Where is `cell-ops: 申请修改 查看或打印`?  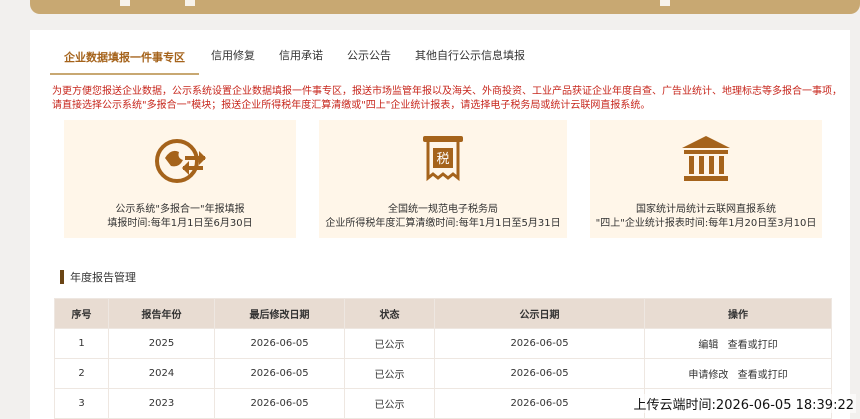 cell-ops: 申请修改 查看或打印 is located at coordinates (738, 373).